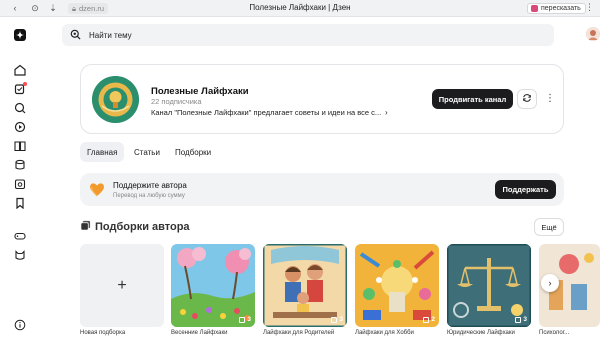  I want to click on home-icon, so click(20, 70).